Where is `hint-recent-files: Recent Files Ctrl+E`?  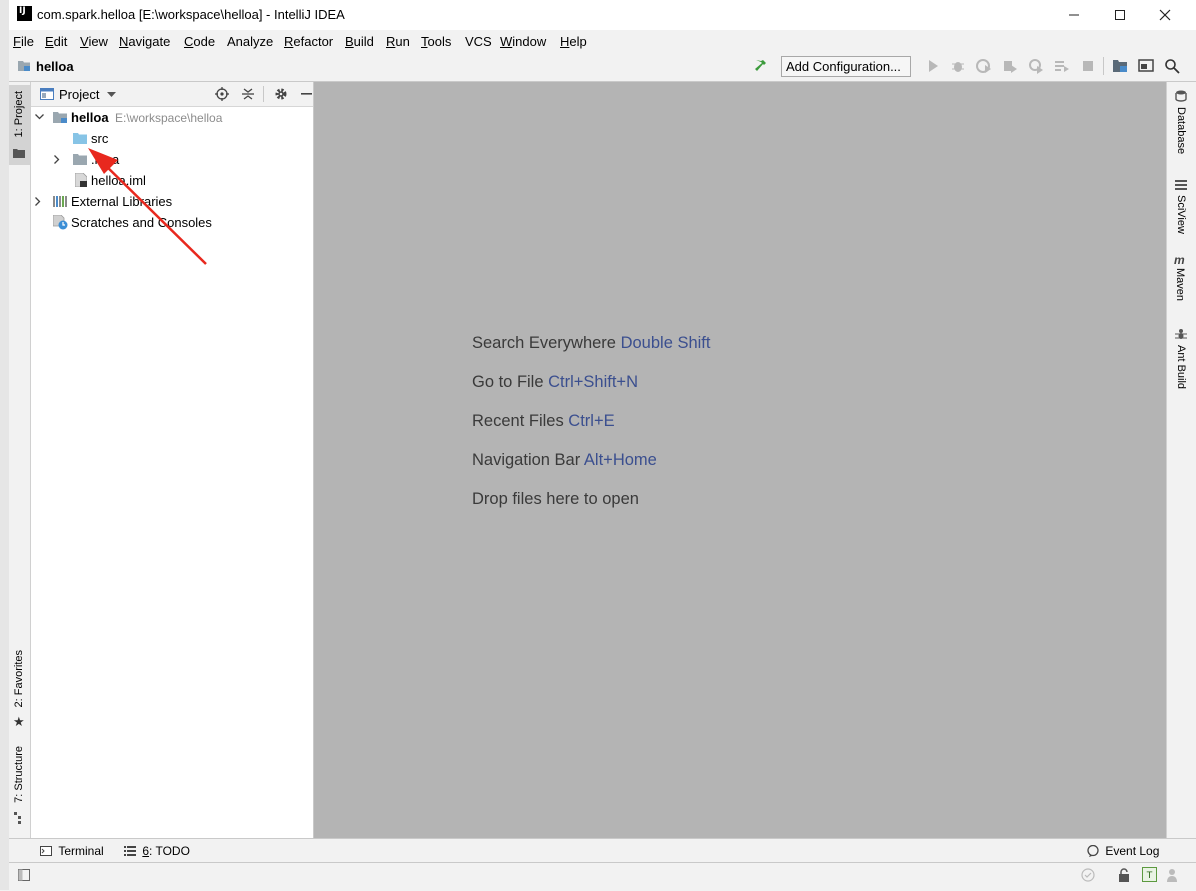
hint-recent-files: Recent Files Ctrl+E is located at coordinates (543, 421).